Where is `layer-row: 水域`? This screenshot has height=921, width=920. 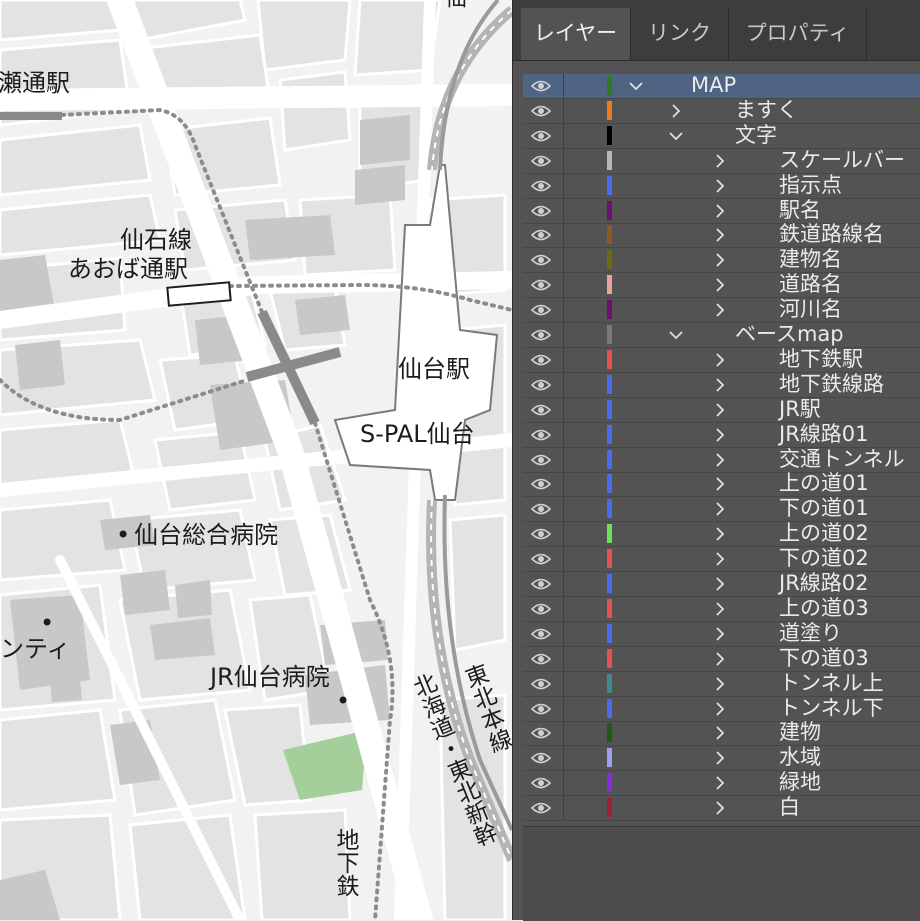
layer-row: 水域 is located at coordinates (721, 758).